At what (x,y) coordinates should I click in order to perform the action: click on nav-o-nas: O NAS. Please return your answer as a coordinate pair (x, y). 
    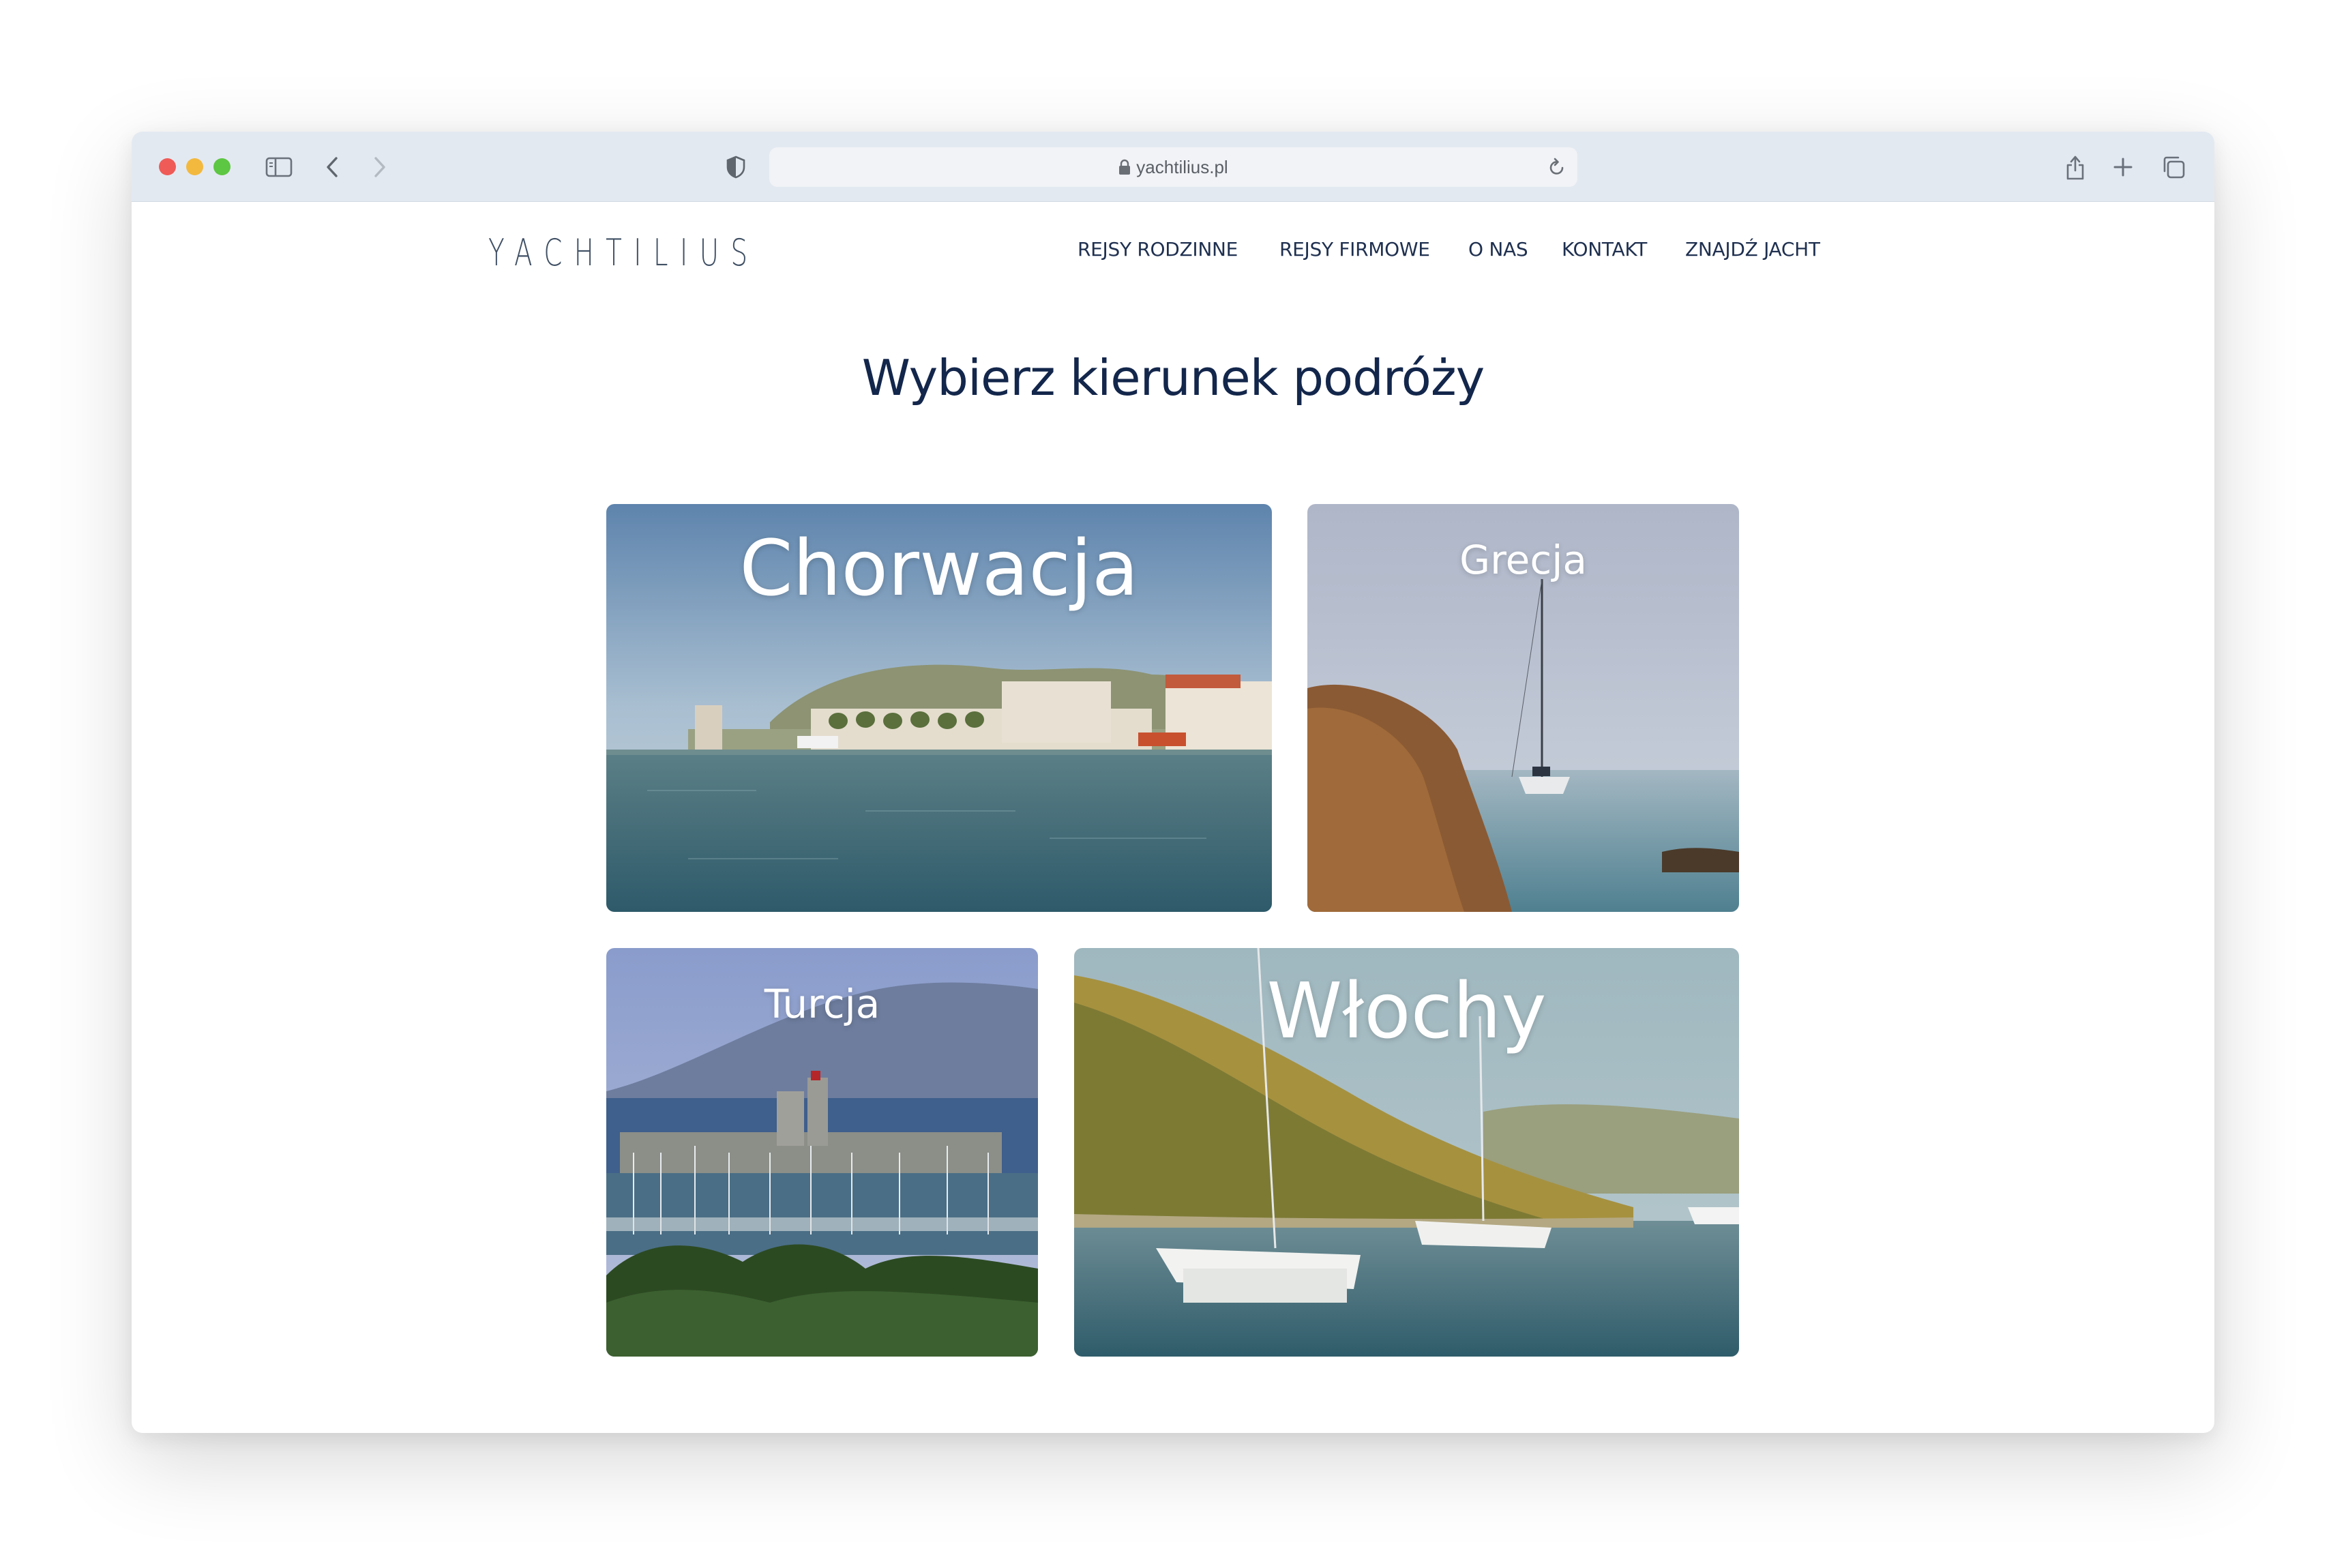
    Looking at the image, I should click on (1498, 249).